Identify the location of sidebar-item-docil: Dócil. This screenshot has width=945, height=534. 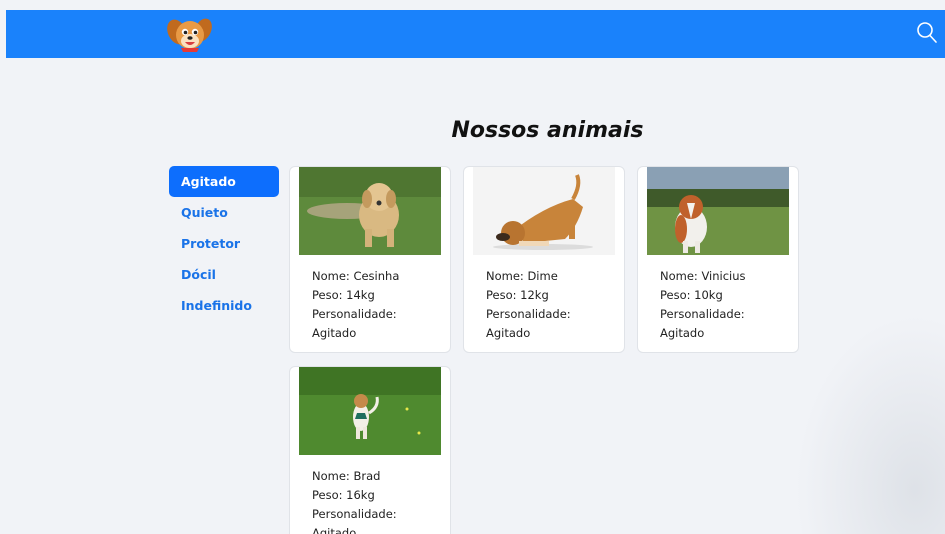
(224, 274).